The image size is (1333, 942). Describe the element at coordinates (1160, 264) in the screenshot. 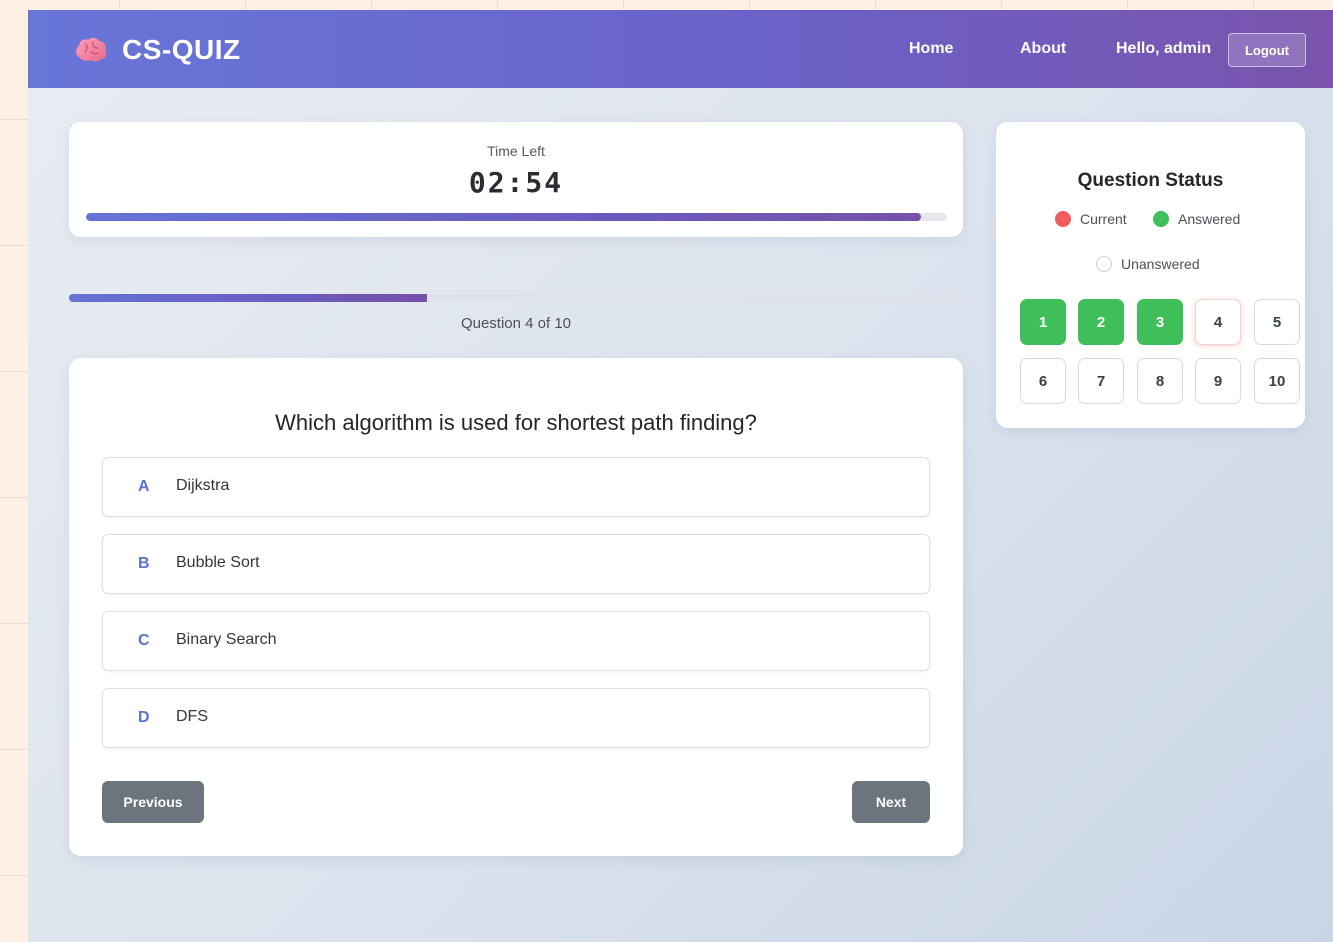

I see `legend-unanswered-label: Unanswered` at that location.